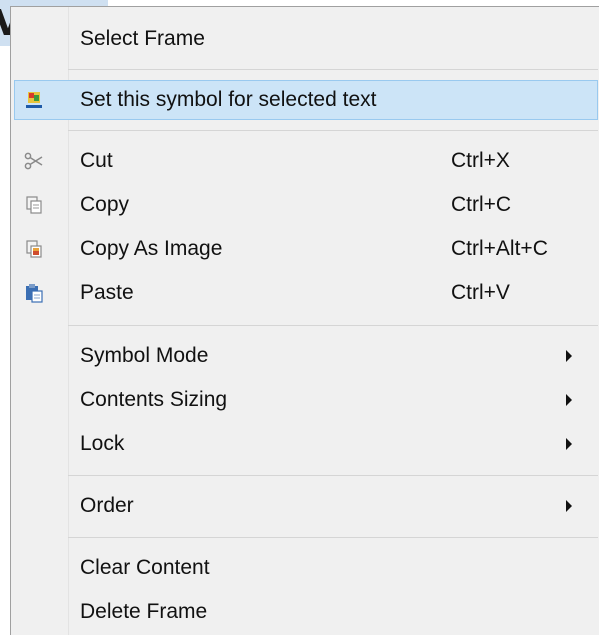 This screenshot has width=599, height=635. I want to click on menu-item-lock: Lock, so click(304, 444).